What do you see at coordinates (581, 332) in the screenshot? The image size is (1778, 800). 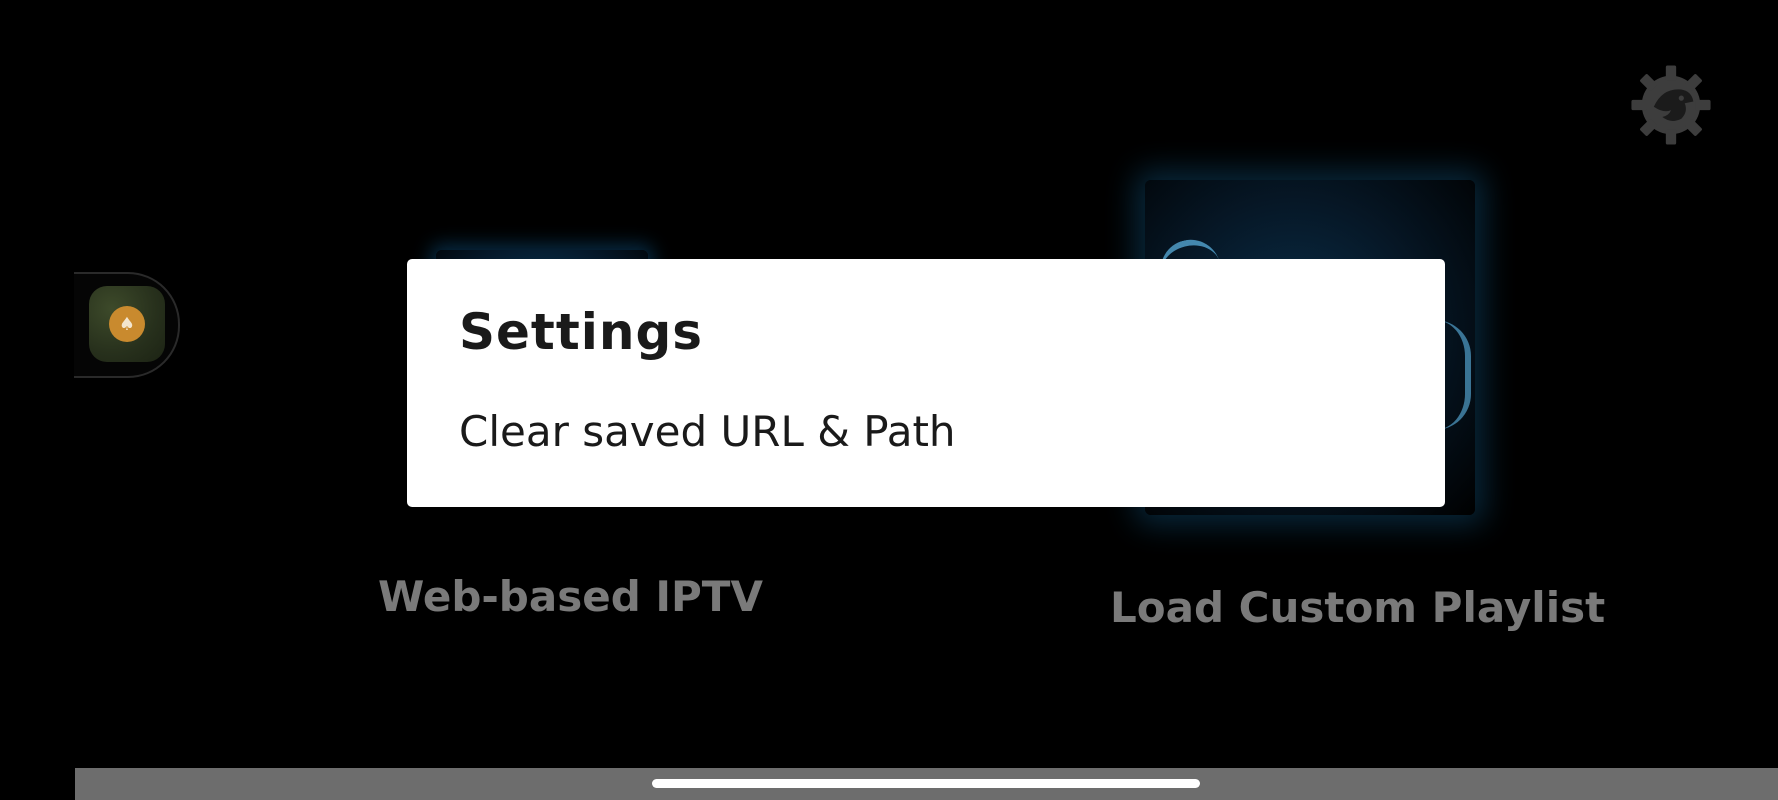 I see `dialog-title: Settings` at bounding box center [581, 332].